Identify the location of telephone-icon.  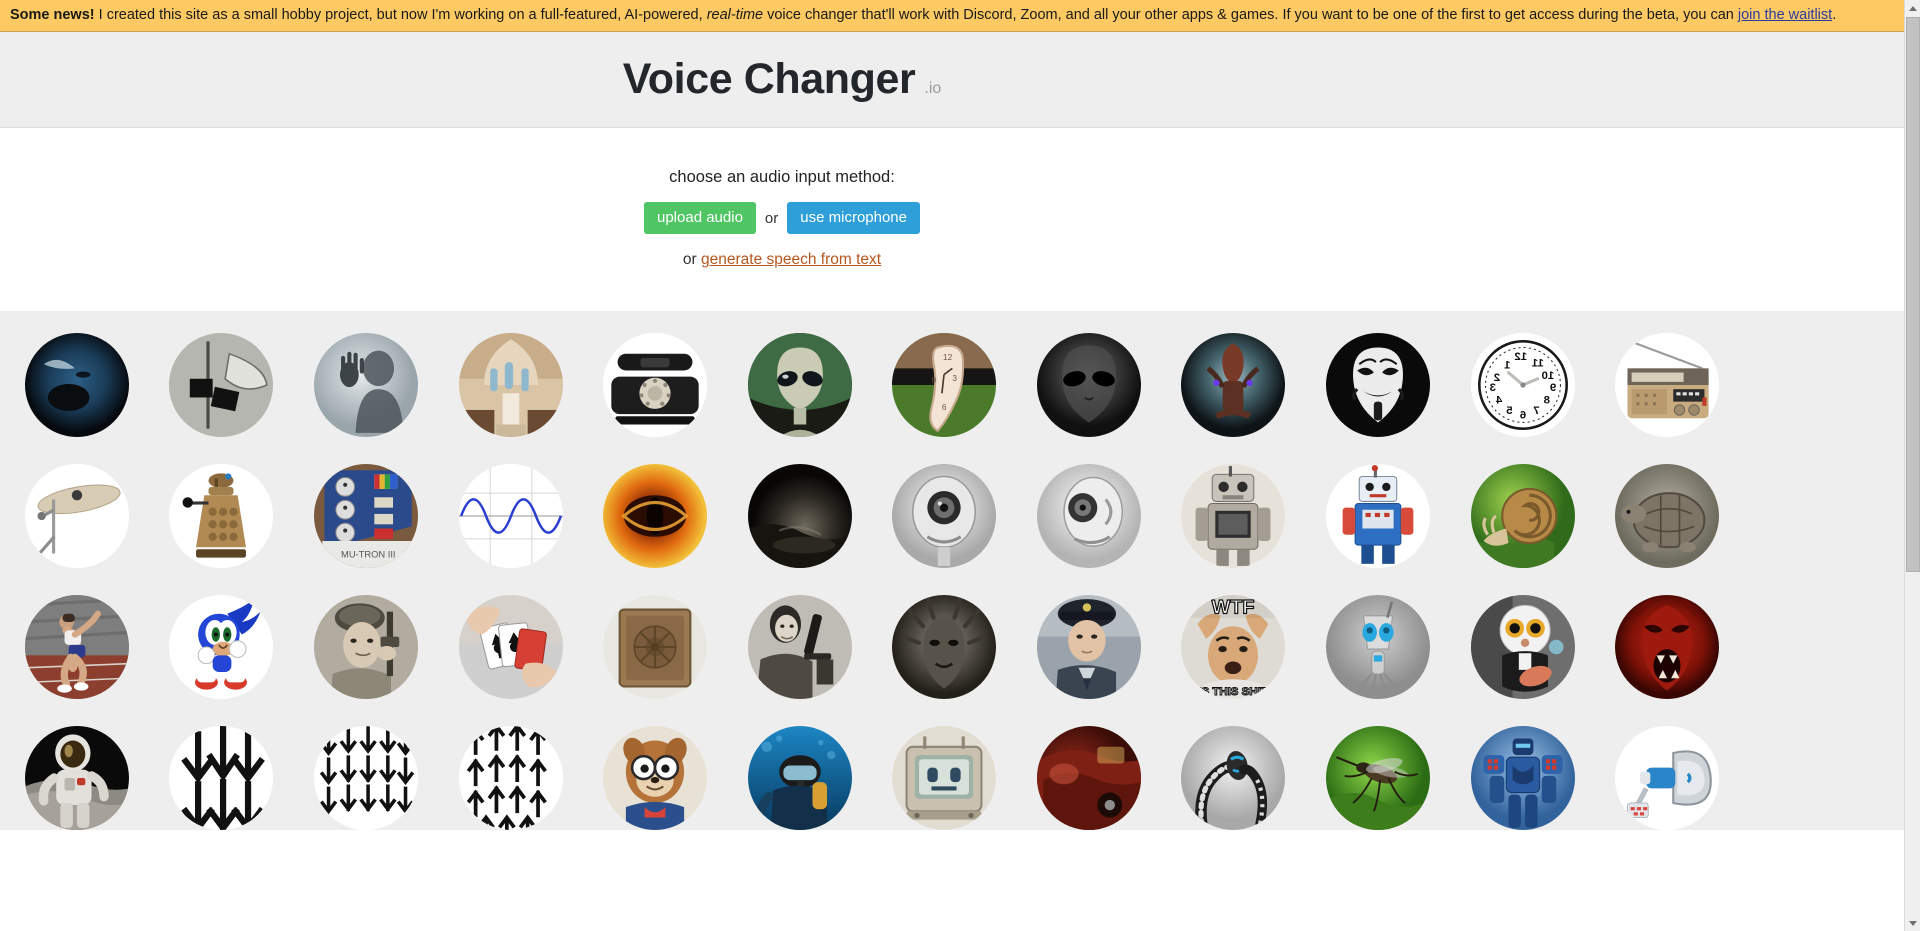
(655, 385).